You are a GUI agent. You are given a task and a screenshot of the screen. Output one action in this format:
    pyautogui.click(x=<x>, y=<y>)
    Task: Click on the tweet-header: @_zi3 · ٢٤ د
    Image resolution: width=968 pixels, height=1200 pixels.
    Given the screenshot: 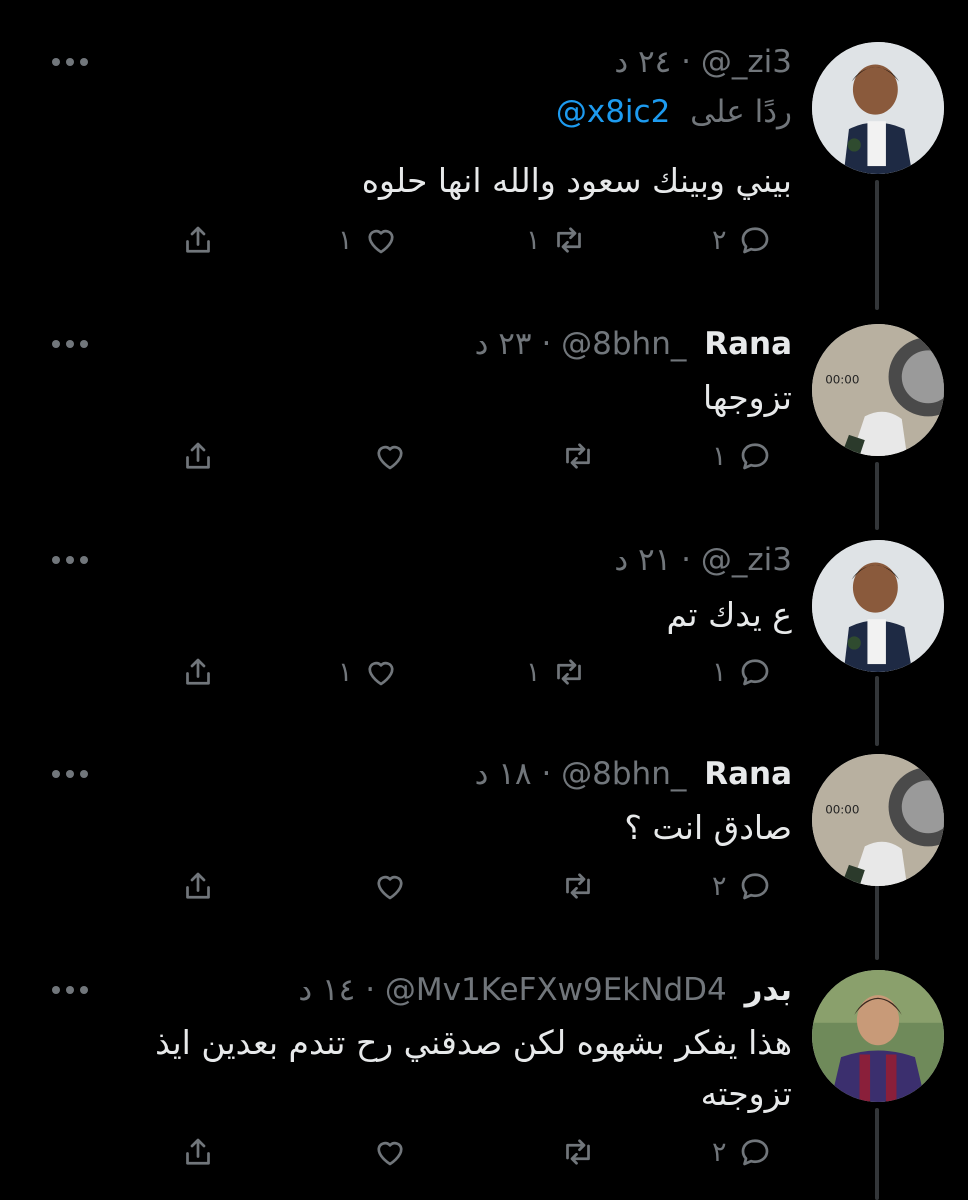 What is the action you would take?
    pyautogui.click(x=703, y=62)
    